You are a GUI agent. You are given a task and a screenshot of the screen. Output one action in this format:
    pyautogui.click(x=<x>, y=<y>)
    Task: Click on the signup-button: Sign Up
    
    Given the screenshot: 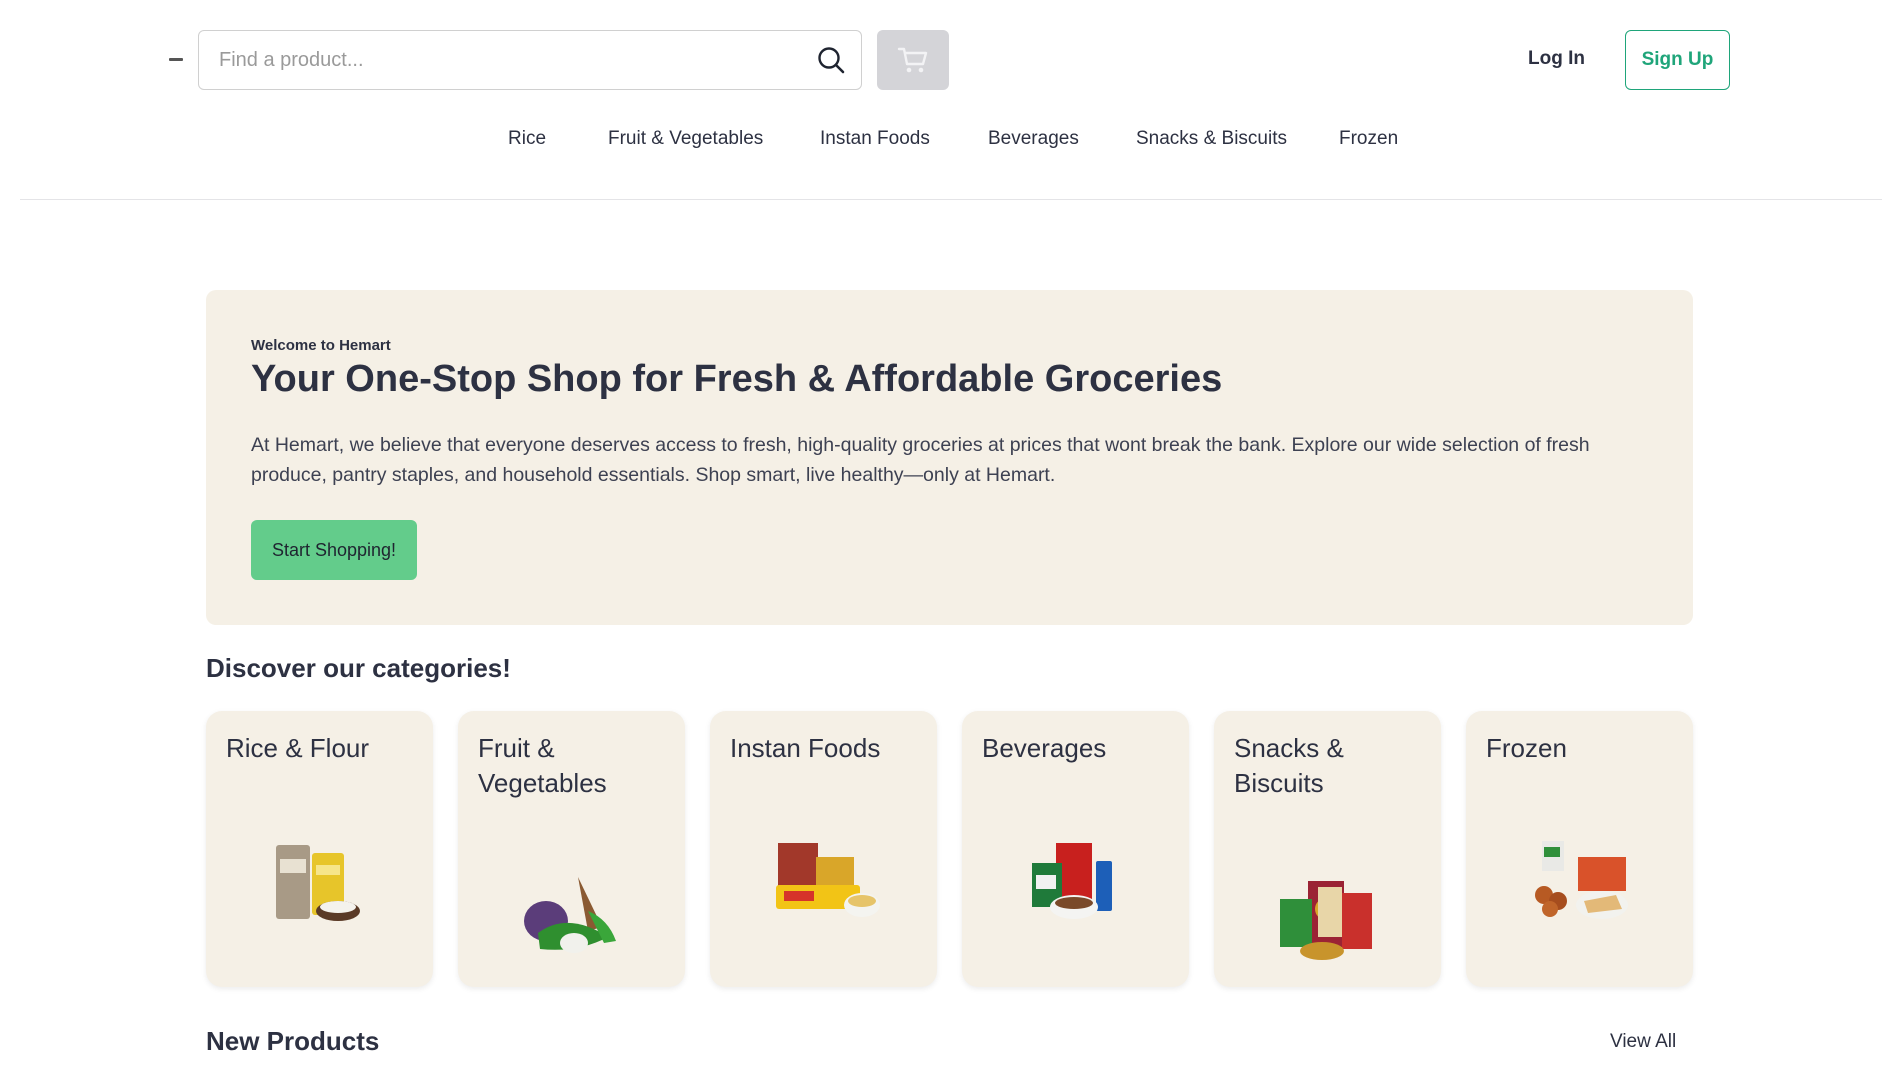 What is the action you would take?
    pyautogui.click(x=1677, y=60)
    